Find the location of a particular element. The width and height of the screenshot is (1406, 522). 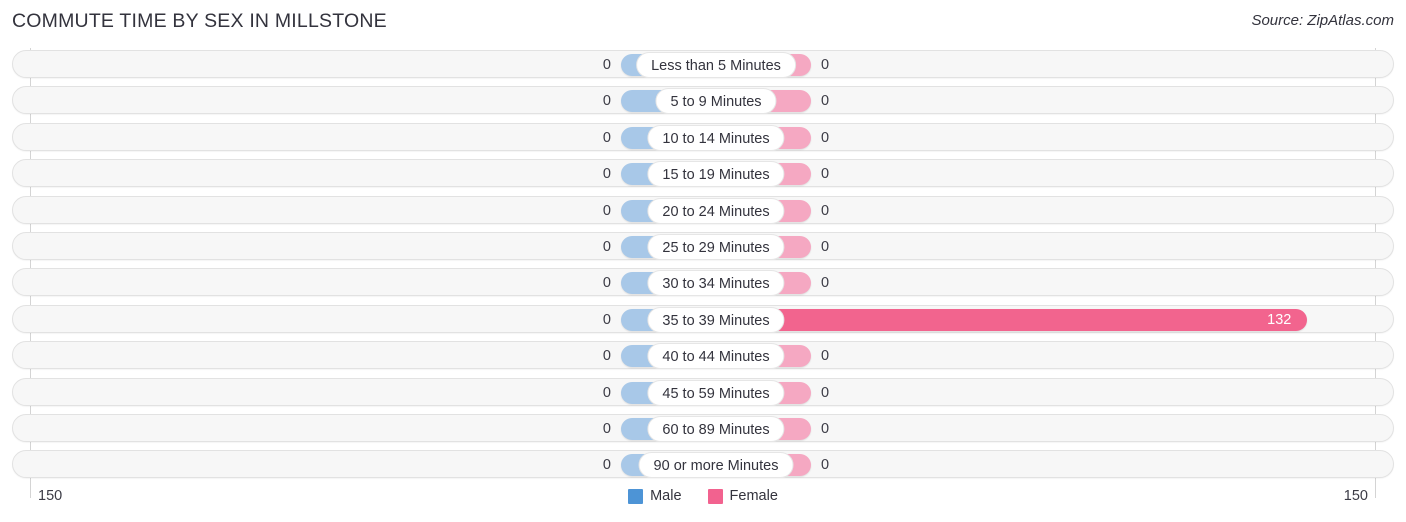

legend-swatch-male is located at coordinates (636, 496).